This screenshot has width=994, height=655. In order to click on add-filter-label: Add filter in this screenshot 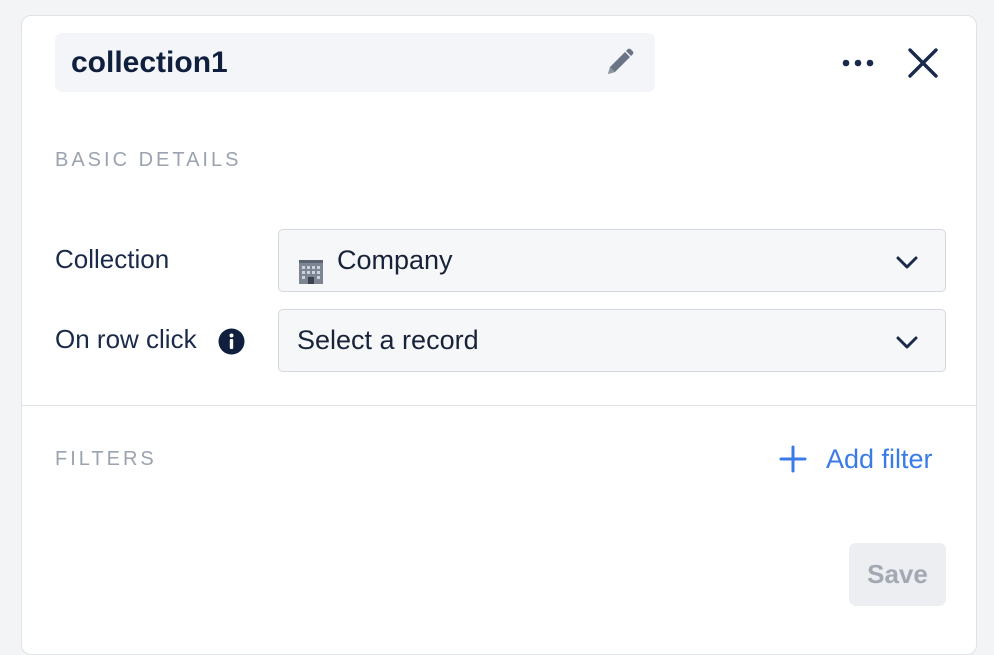, I will do `click(879, 459)`.